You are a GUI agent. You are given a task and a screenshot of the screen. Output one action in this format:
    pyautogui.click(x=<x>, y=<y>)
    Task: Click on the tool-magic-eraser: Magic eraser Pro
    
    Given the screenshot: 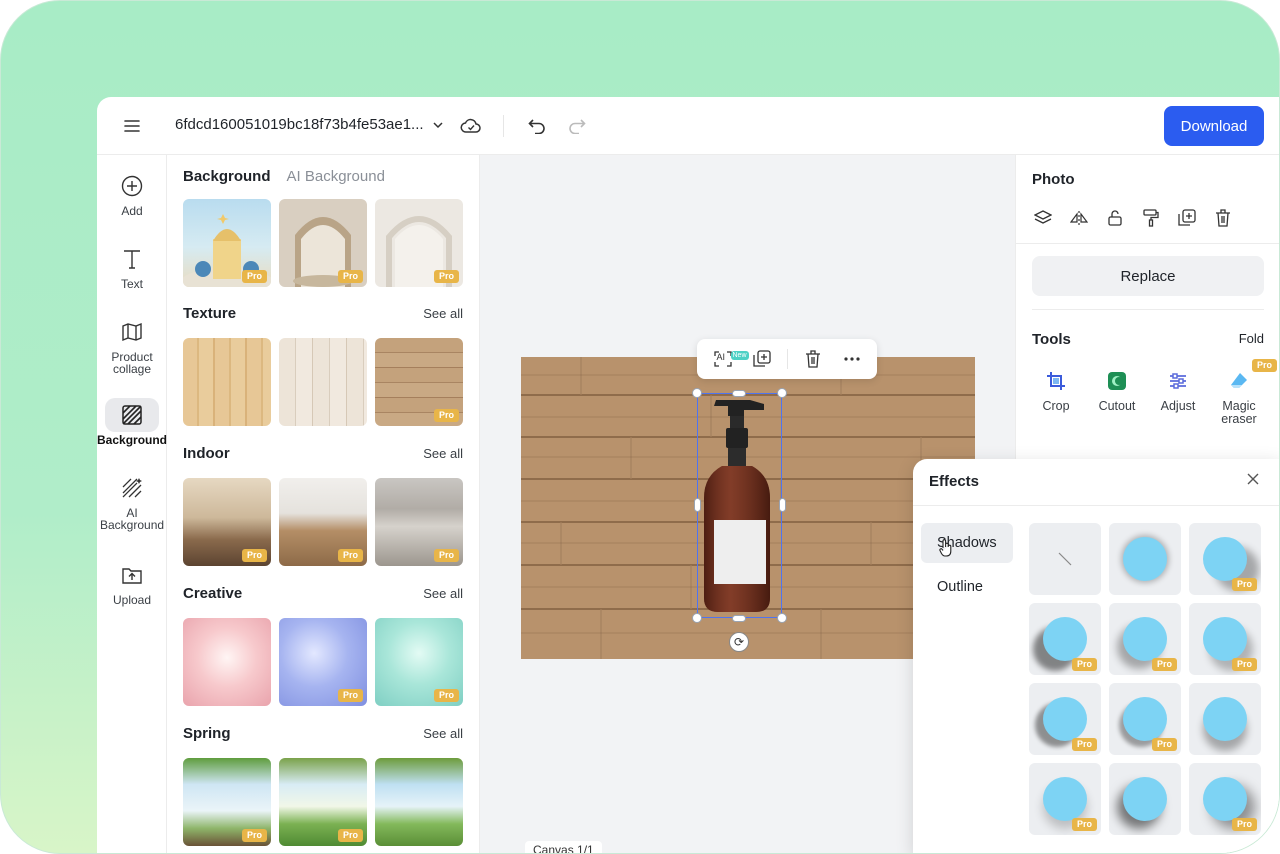 What is the action you would take?
    pyautogui.click(x=1243, y=392)
    